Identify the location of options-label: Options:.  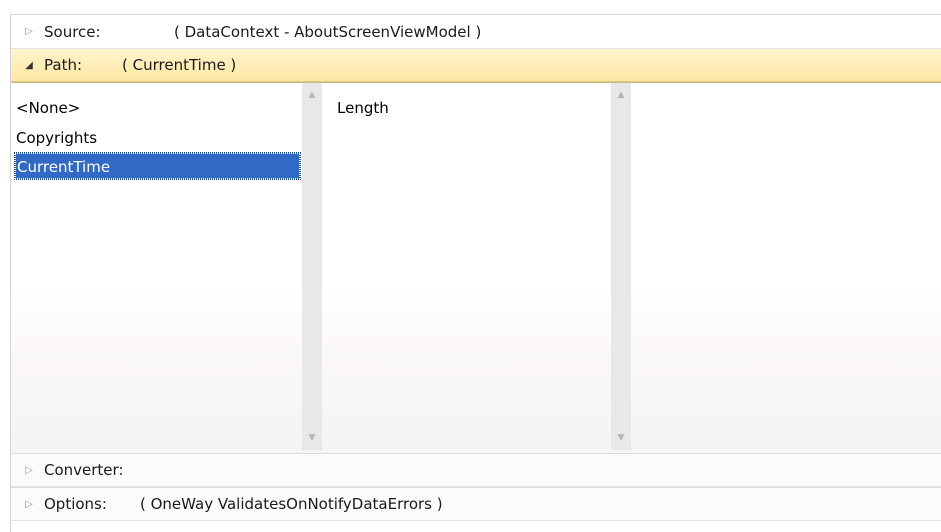
(75, 504).